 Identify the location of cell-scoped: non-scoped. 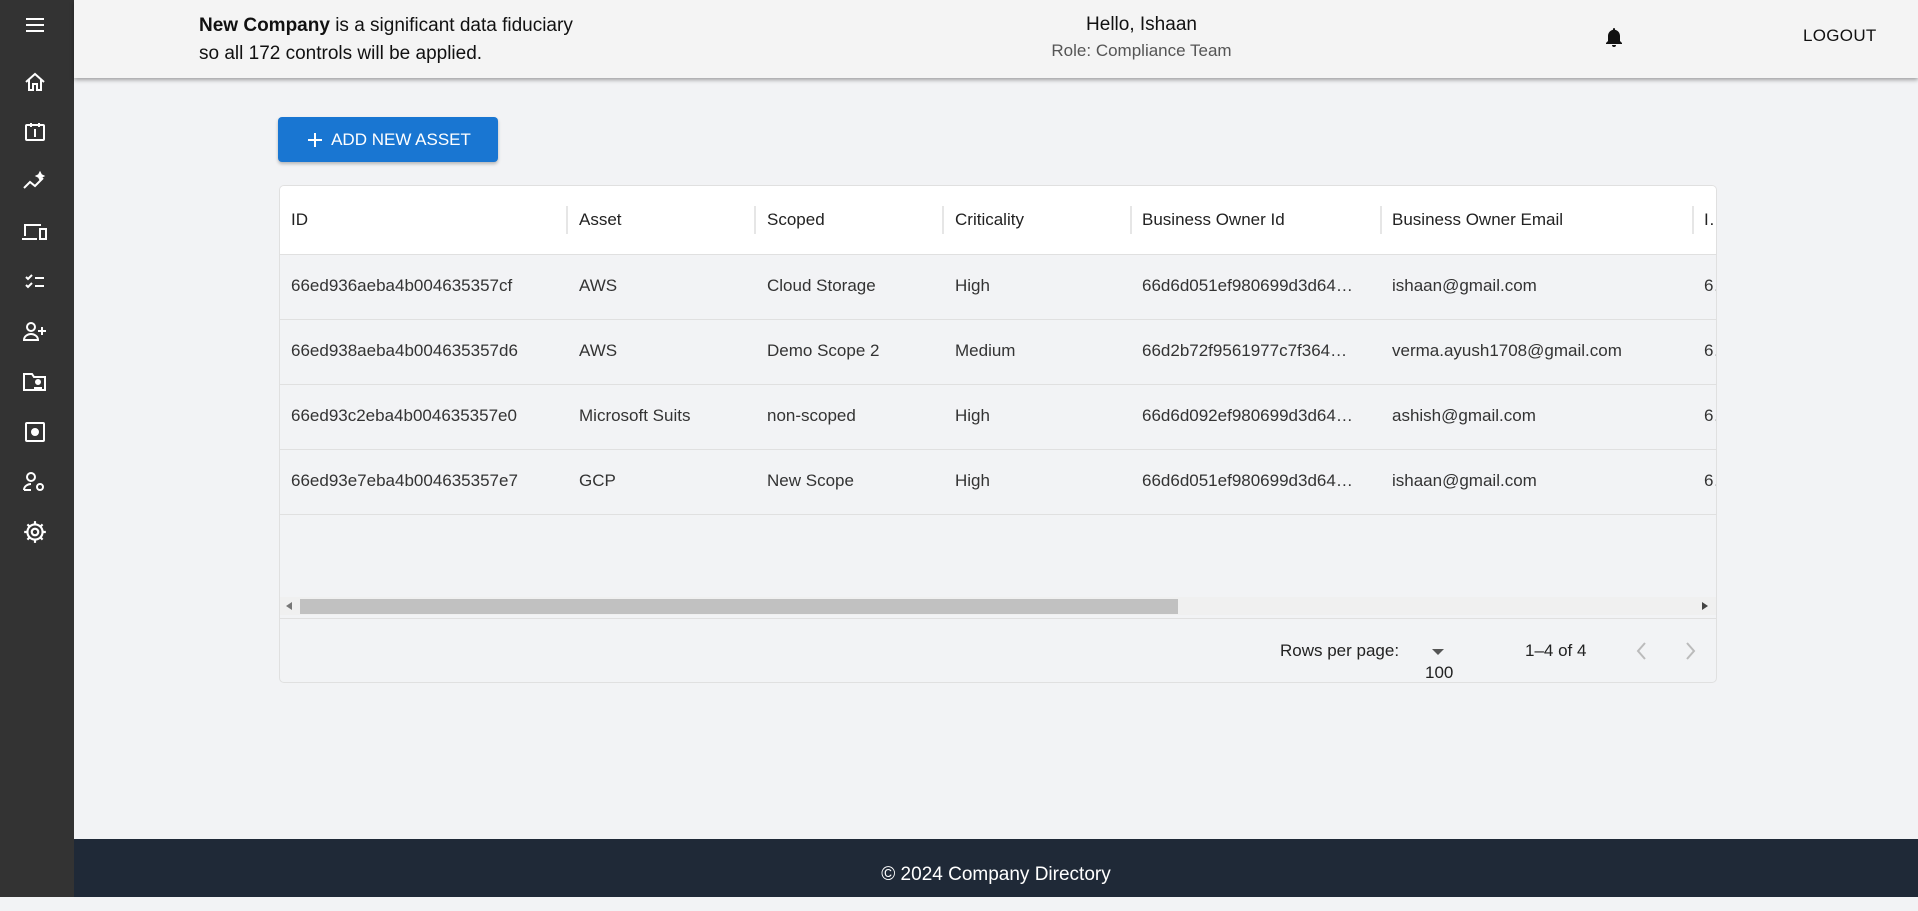
(811, 415).